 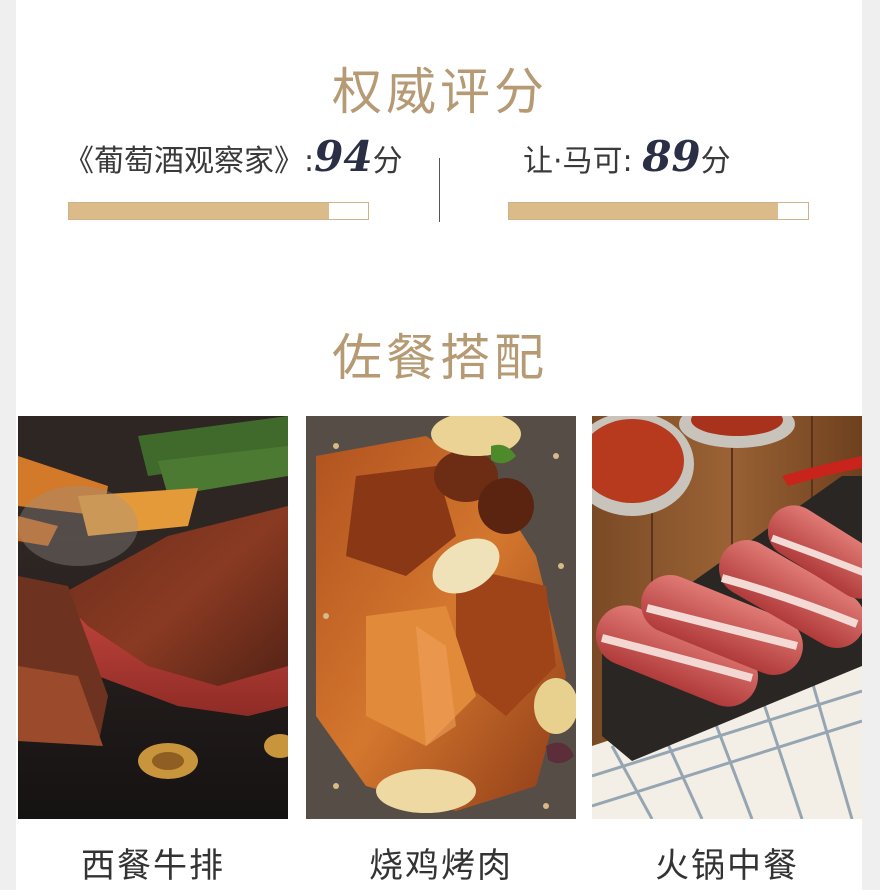 What do you see at coordinates (727, 866) in the screenshot?
I see `pairing-label-hotpot: 火锅中餐` at bounding box center [727, 866].